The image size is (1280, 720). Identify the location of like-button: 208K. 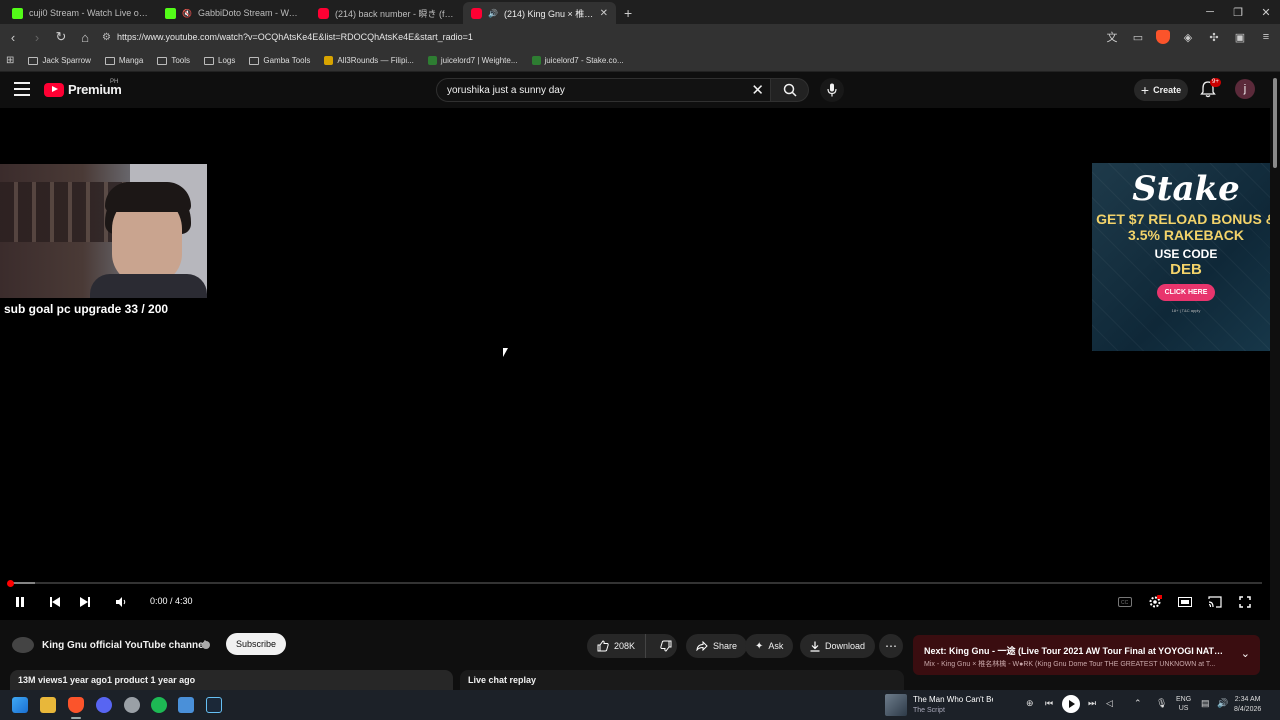
(617, 646).